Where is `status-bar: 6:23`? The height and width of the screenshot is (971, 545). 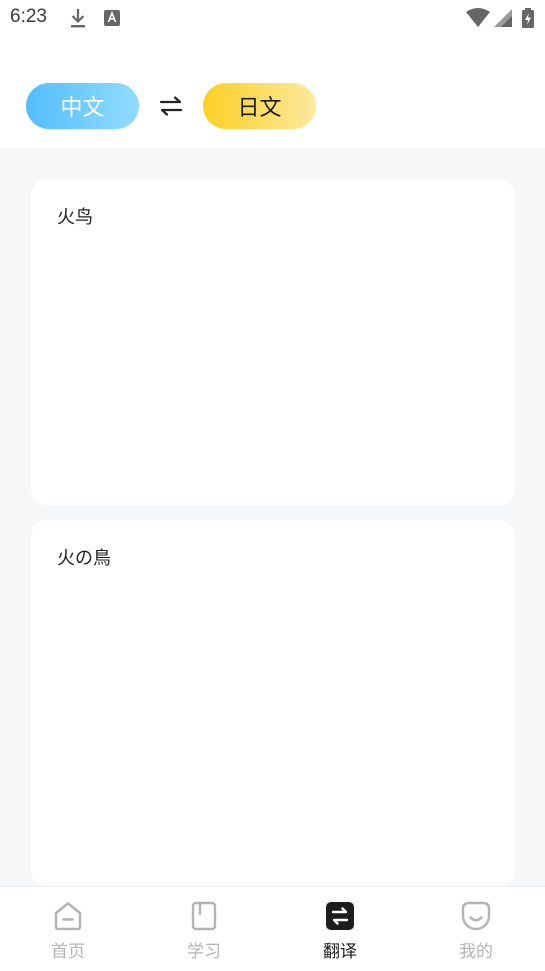 status-bar: 6:23 is located at coordinates (272, 18).